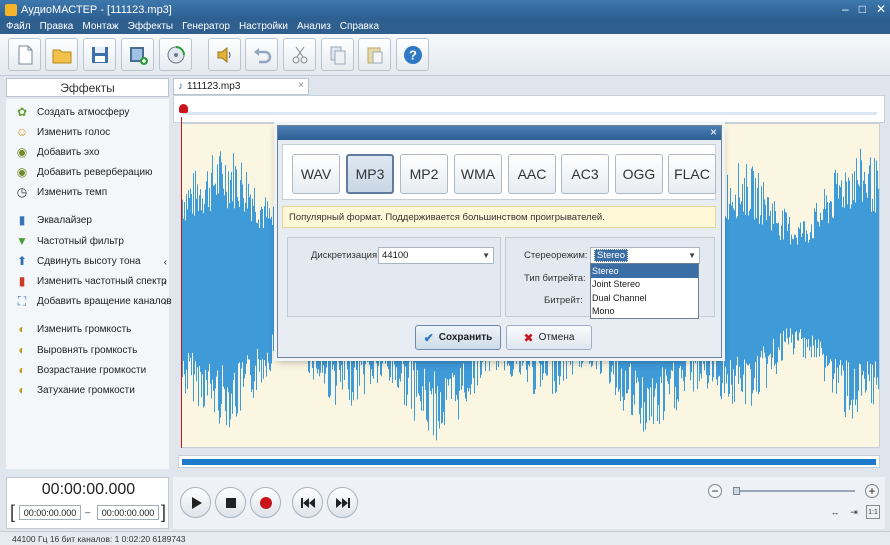 The height and width of the screenshot is (545, 890). What do you see at coordinates (57, 26) in the screenshot?
I see `menu-edit: Правка` at bounding box center [57, 26].